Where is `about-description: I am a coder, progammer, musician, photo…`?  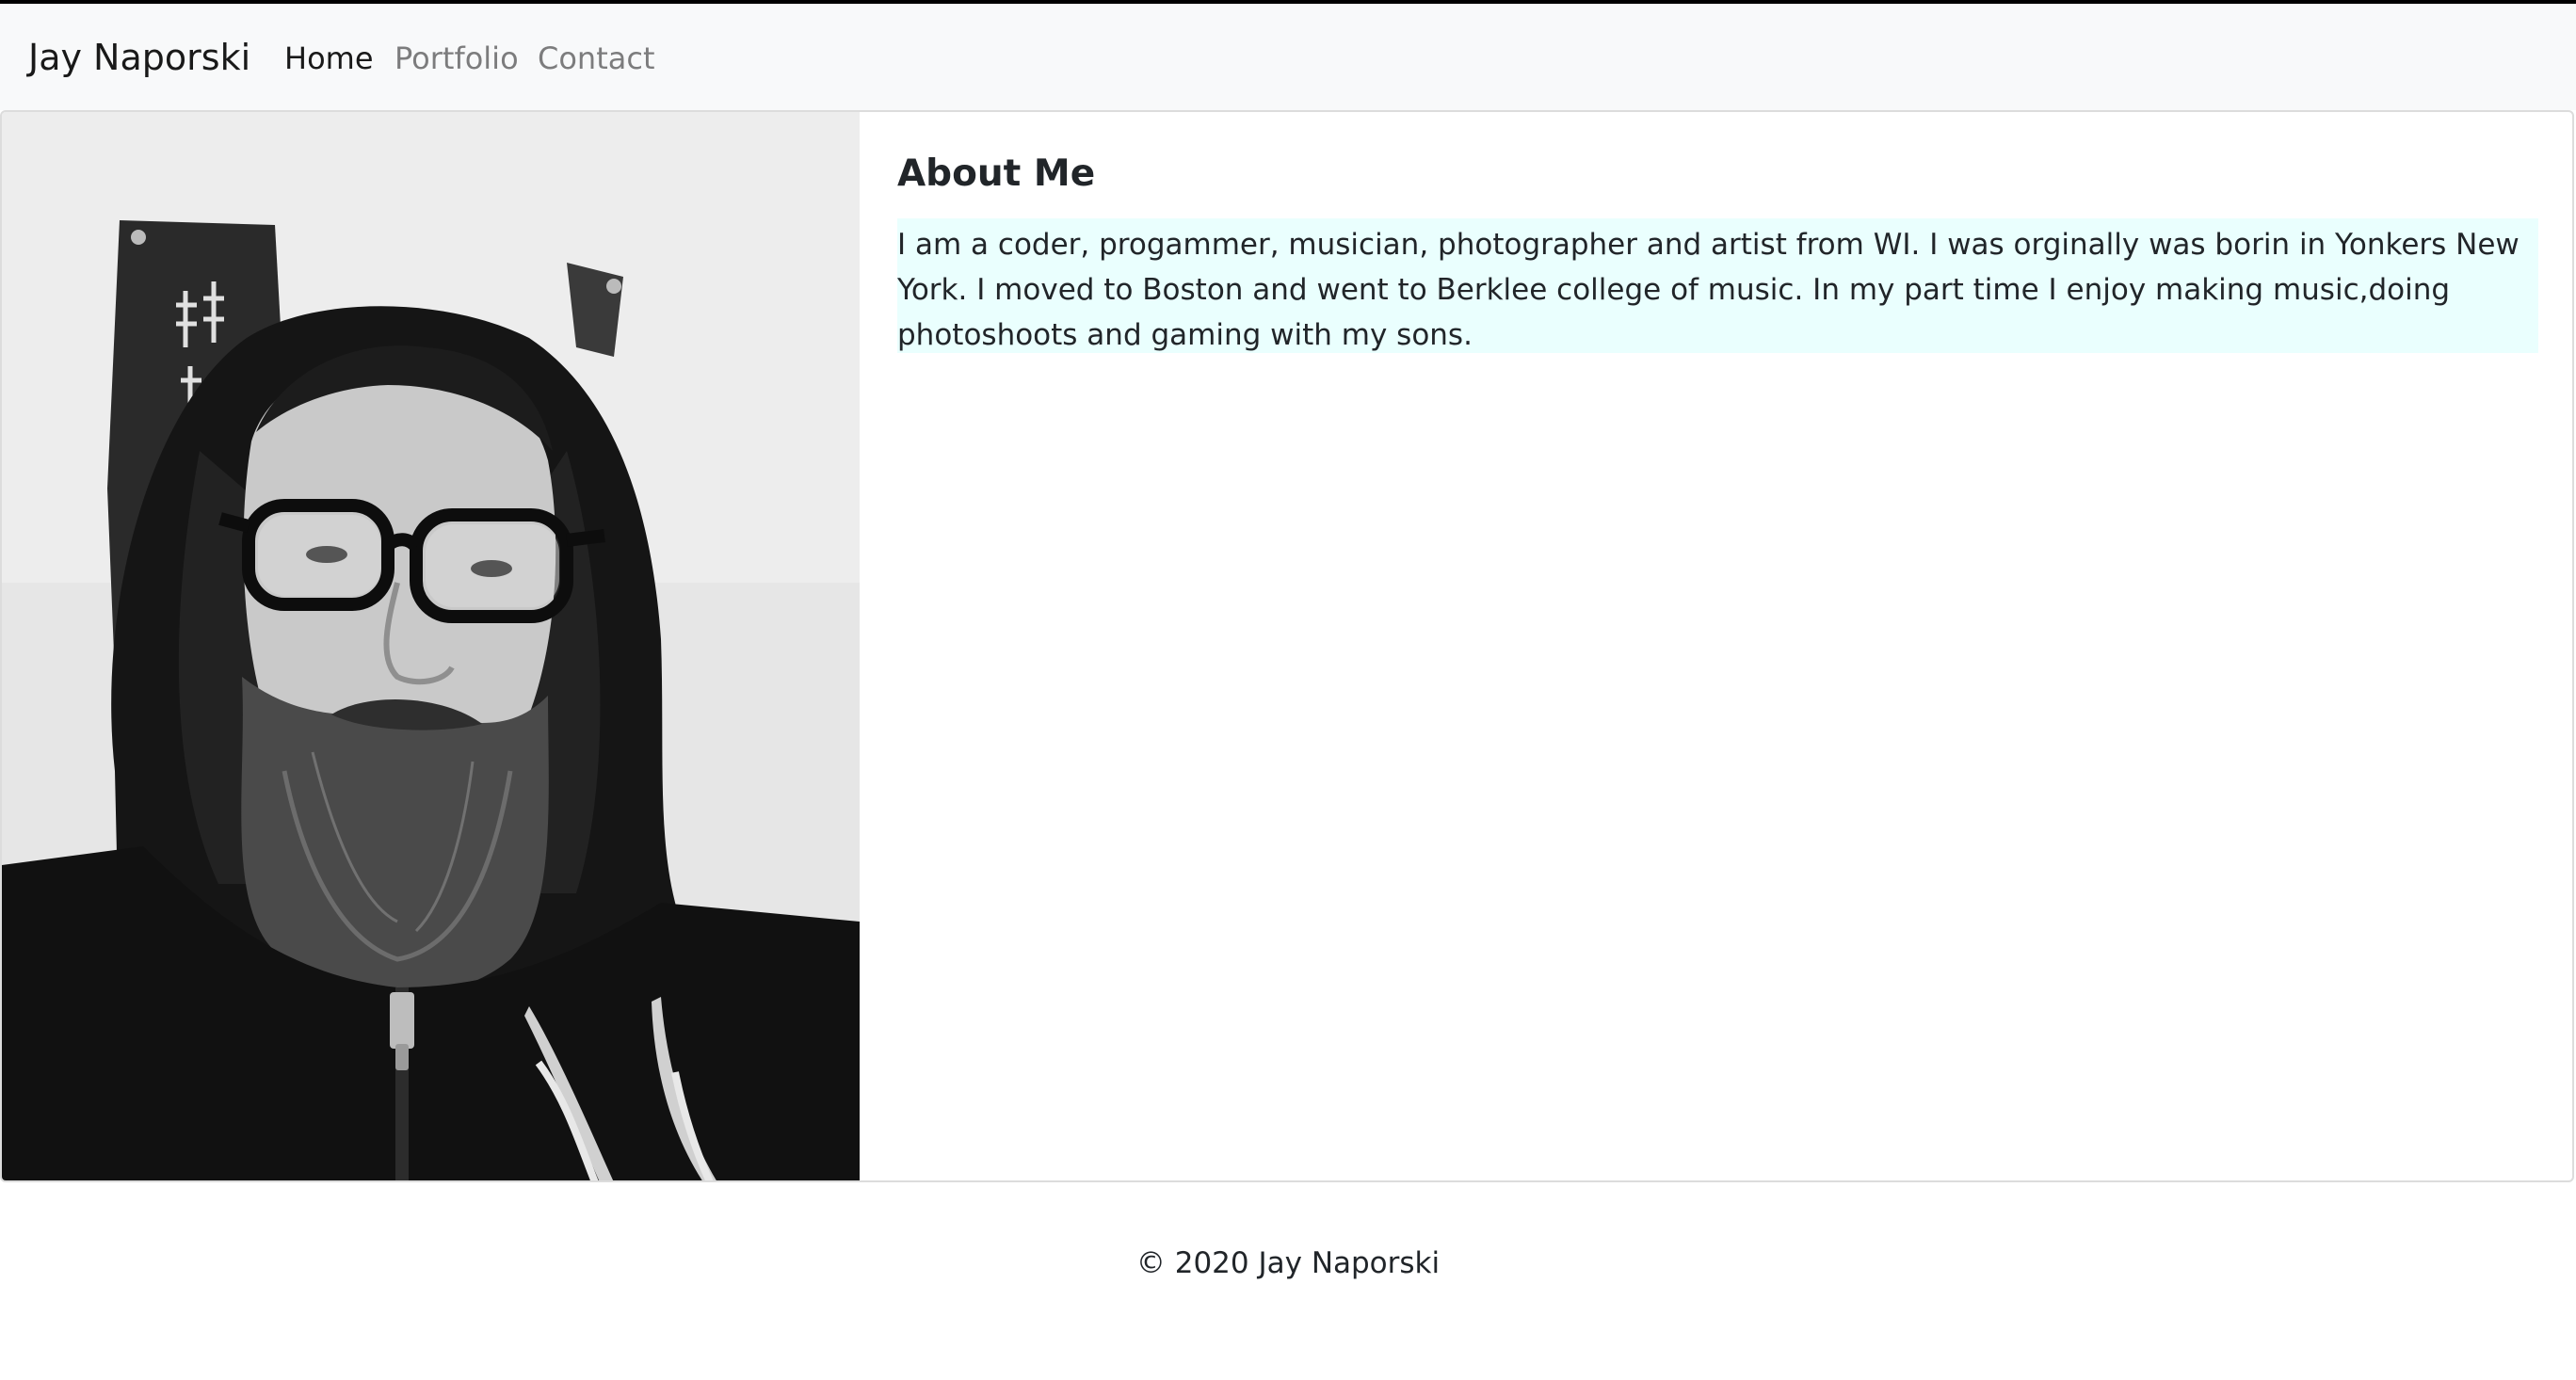 about-description: I am a coder, progammer, musician, photo… is located at coordinates (1717, 285).